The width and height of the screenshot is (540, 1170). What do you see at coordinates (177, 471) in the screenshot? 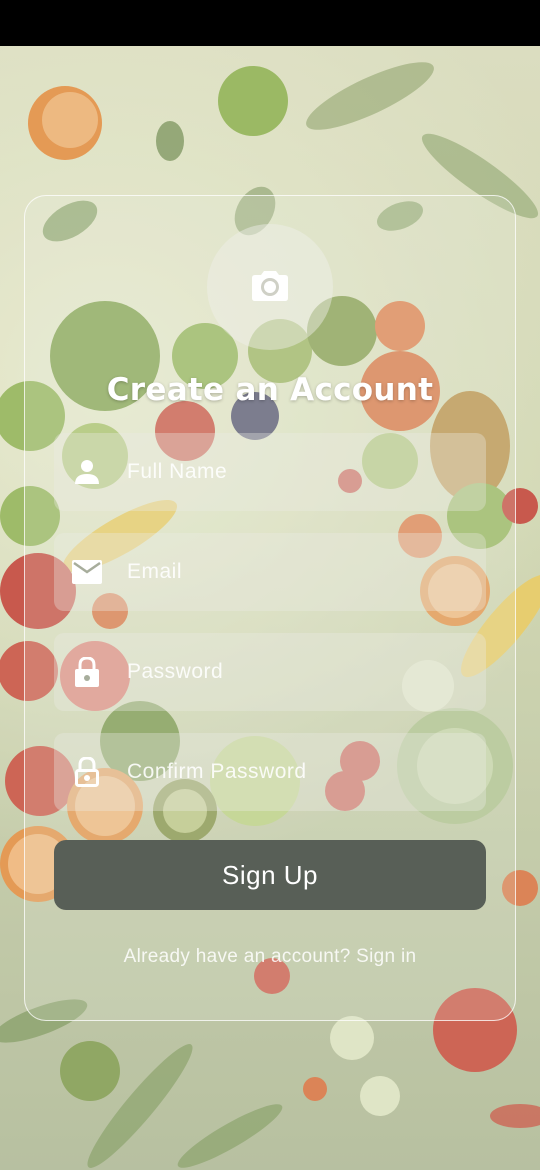
I see `full-name-label: Full Name` at bounding box center [177, 471].